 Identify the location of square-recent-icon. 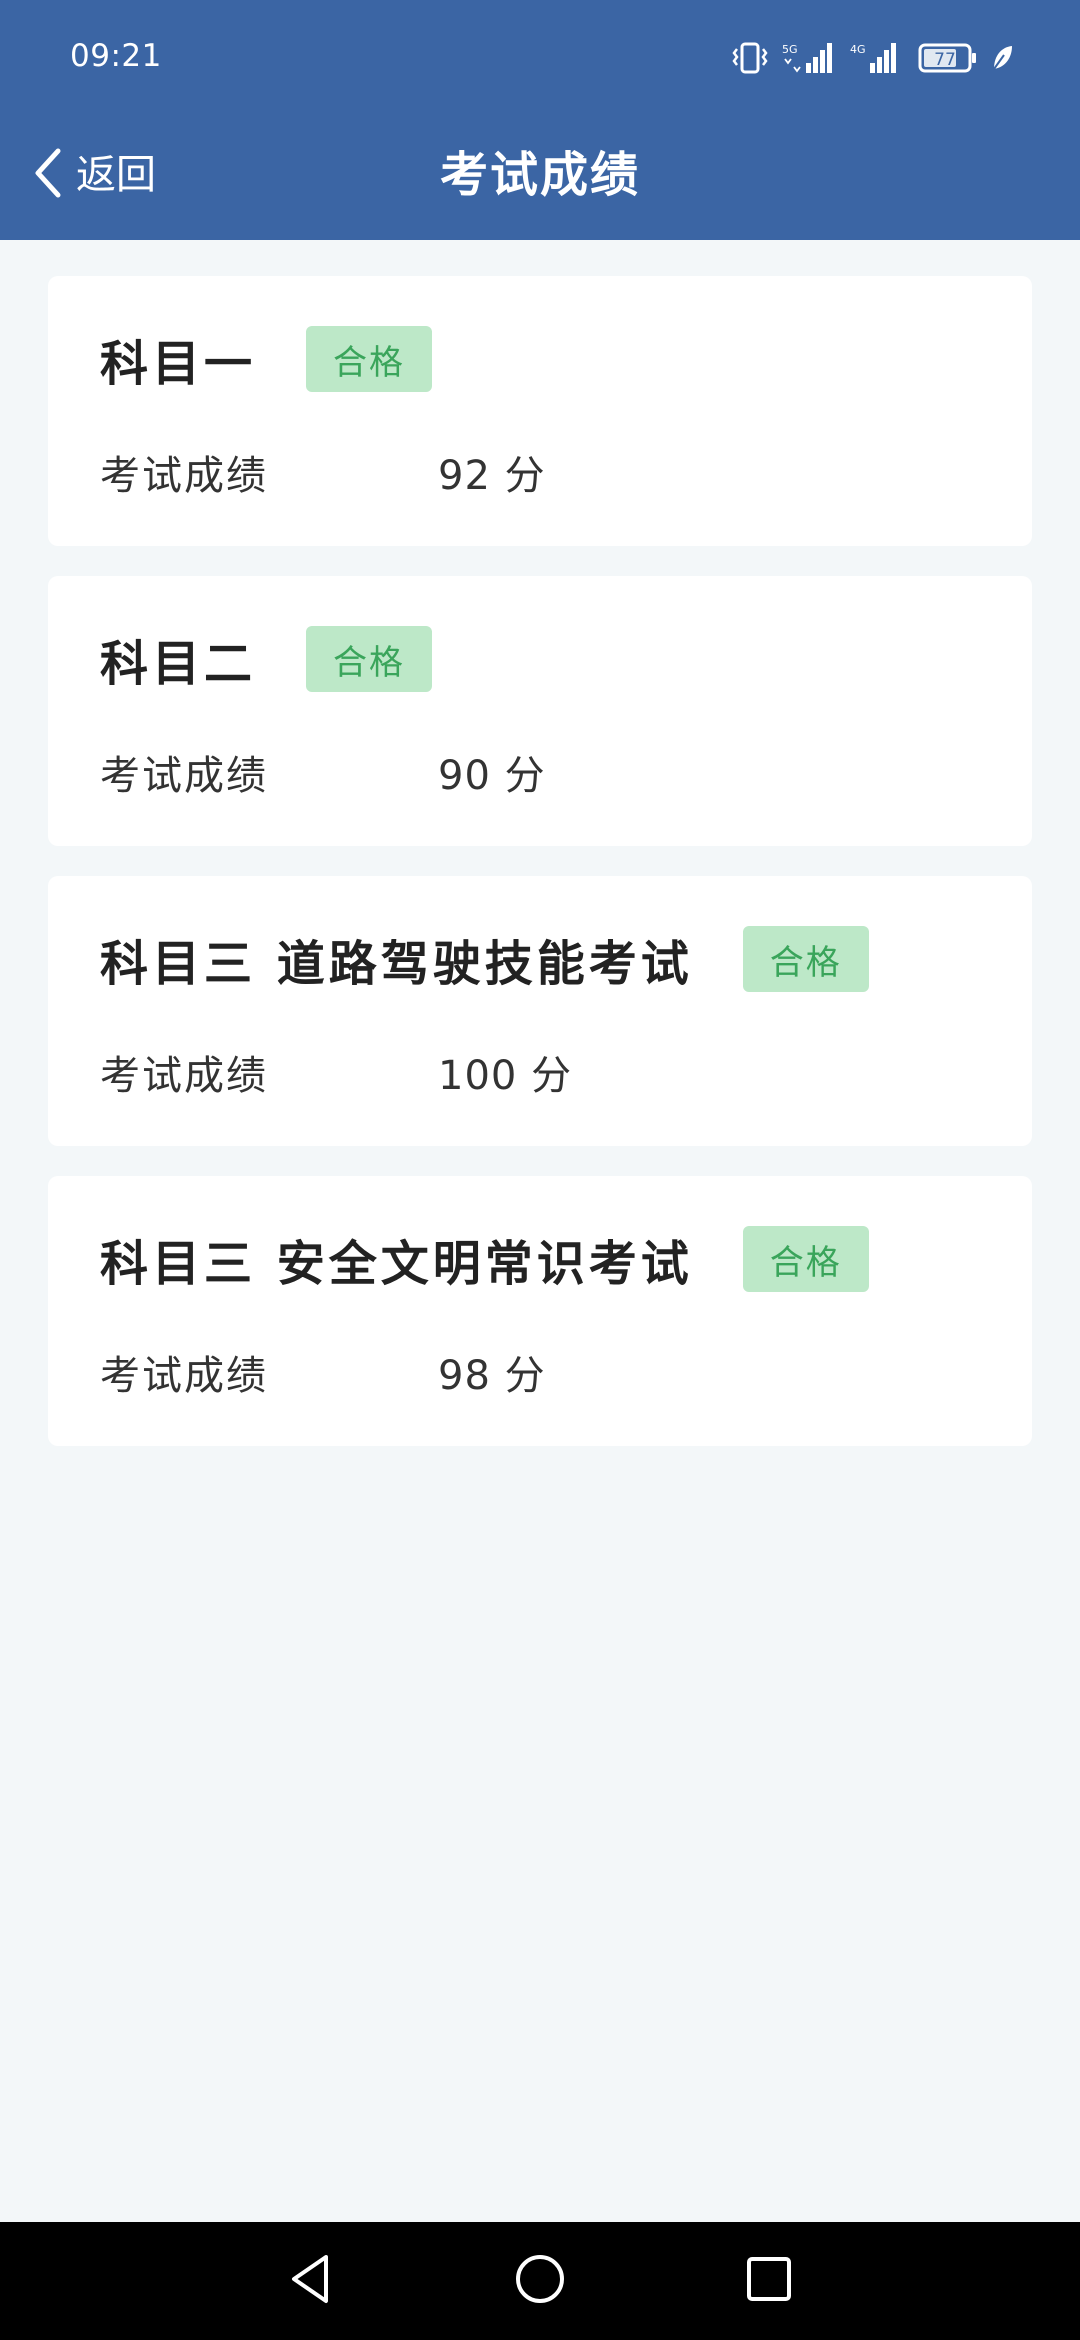
(769, 2281).